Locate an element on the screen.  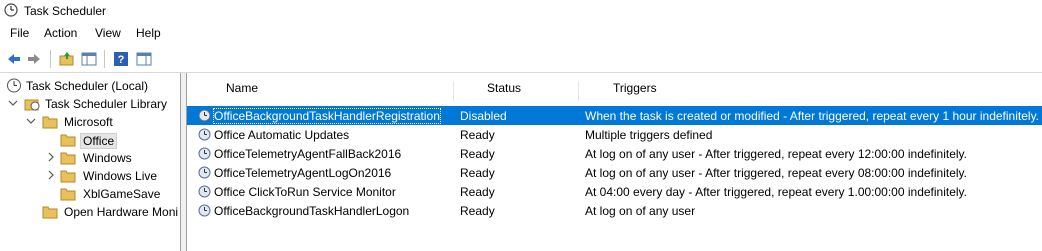
toolbar: ? is located at coordinates (521, 59).